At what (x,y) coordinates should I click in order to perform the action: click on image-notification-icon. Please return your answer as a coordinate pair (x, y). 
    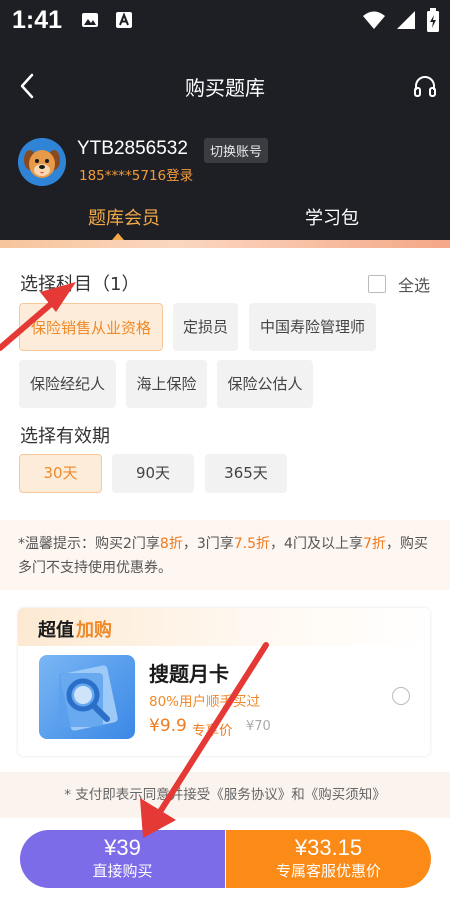
    Looking at the image, I should click on (90, 22).